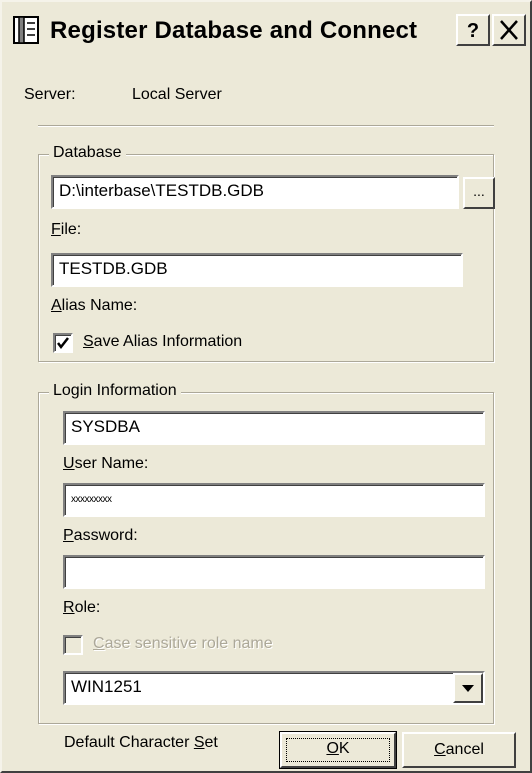 This screenshot has height=773, width=532. What do you see at coordinates (73, 645) in the screenshot?
I see `case-sensitive-role-checkbox` at bounding box center [73, 645].